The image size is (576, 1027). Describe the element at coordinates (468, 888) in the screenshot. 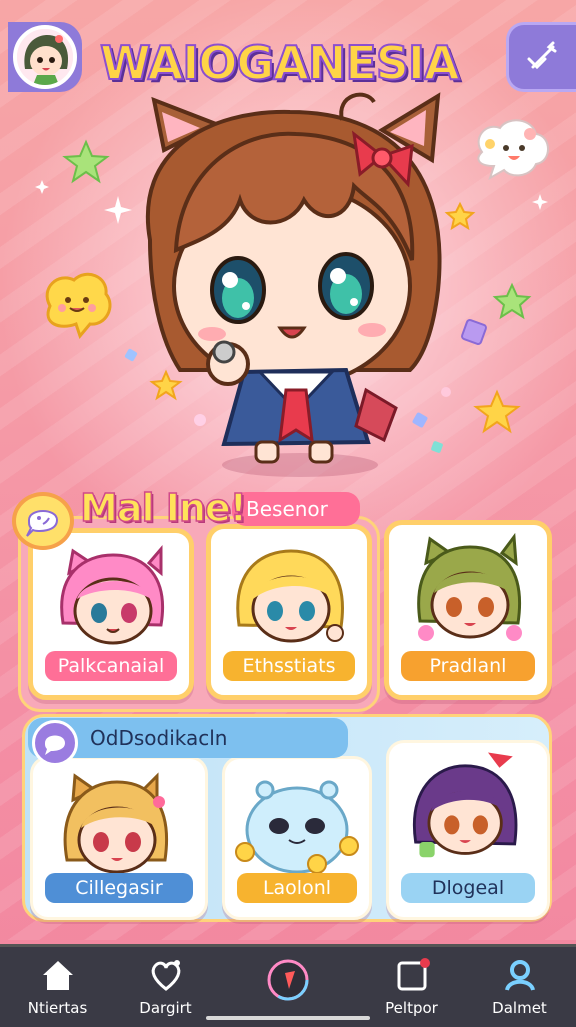

I see `character-name-label: Dlogeal` at that location.